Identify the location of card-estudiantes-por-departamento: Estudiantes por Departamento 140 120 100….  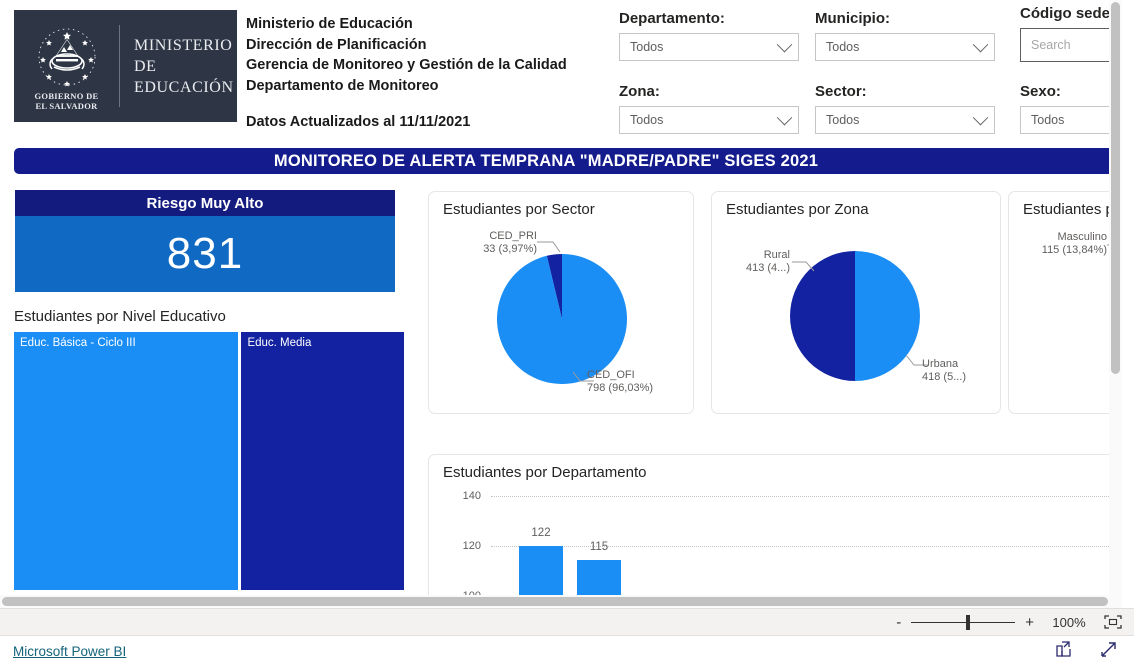
(775, 524).